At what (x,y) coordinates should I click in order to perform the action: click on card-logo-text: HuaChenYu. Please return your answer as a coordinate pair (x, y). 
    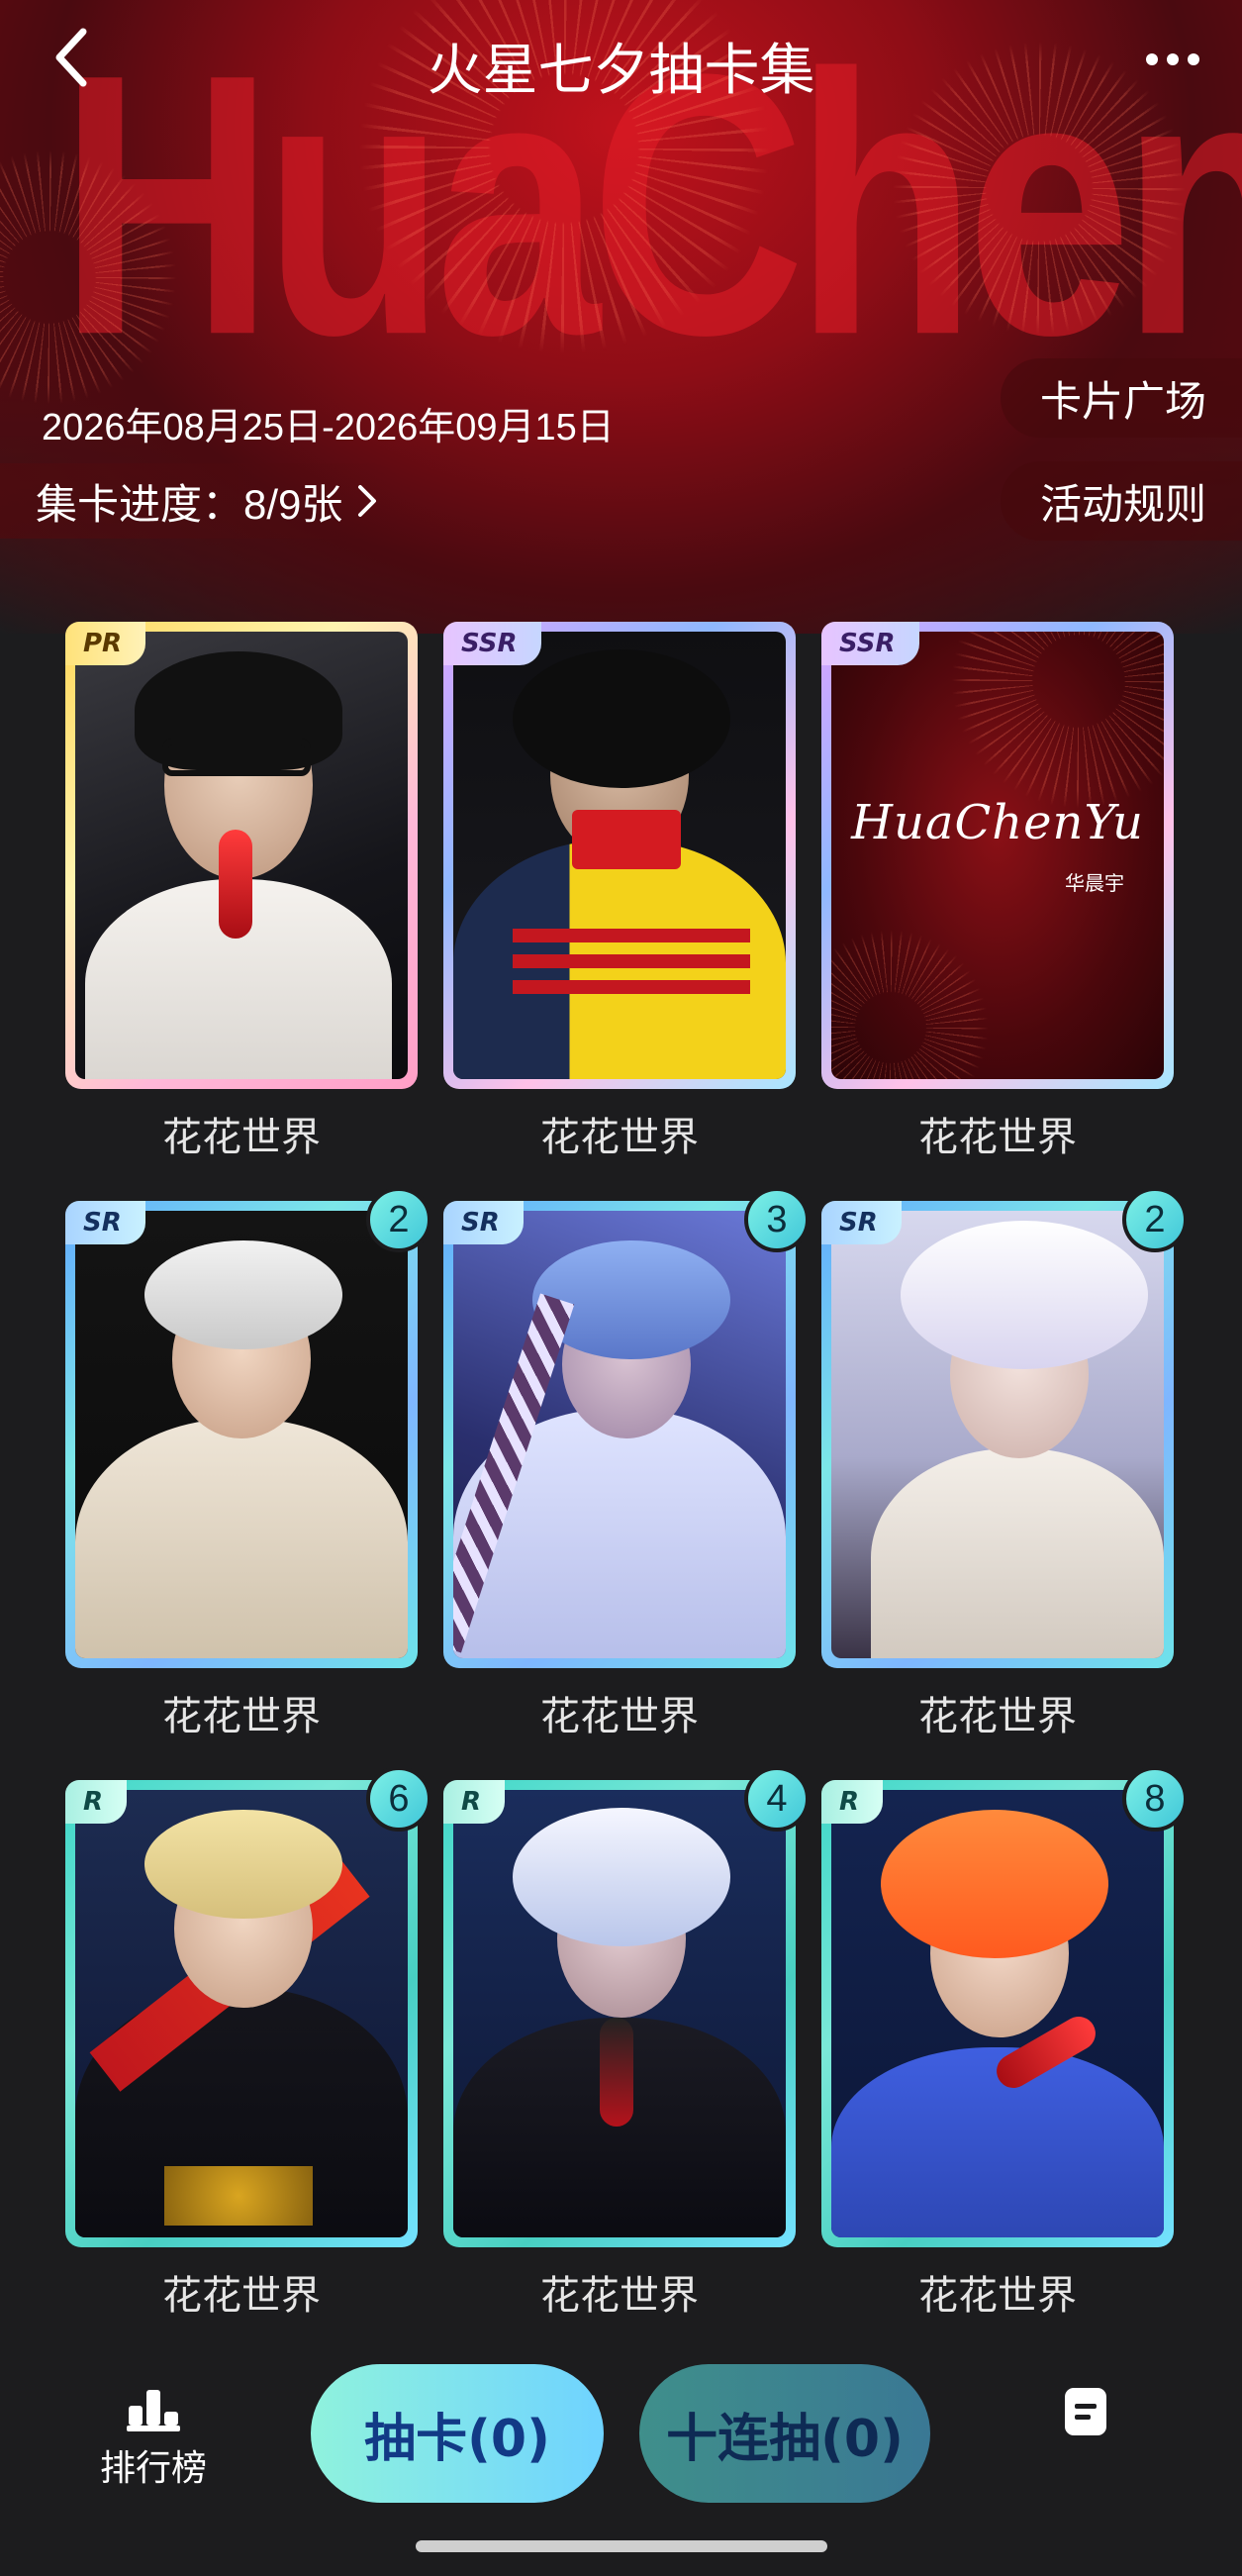
    Looking at the image, I should click on (998, 822).